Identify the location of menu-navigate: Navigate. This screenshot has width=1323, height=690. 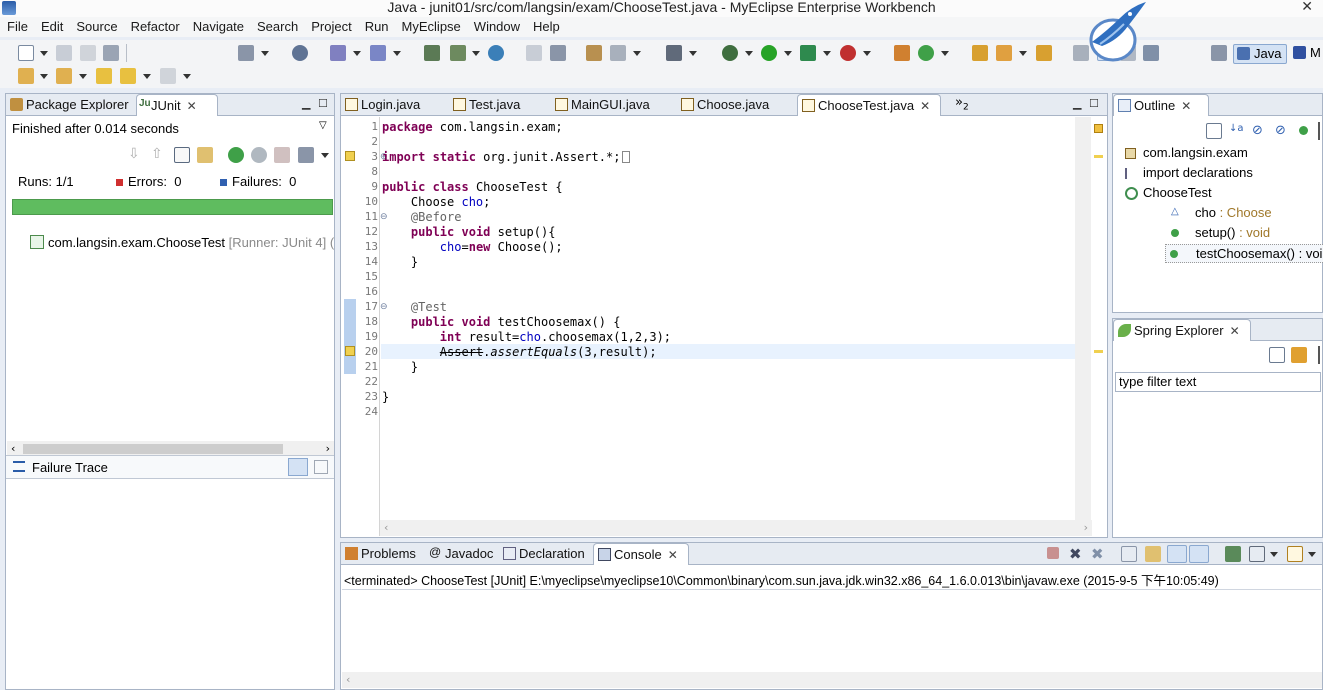
(218, 25).